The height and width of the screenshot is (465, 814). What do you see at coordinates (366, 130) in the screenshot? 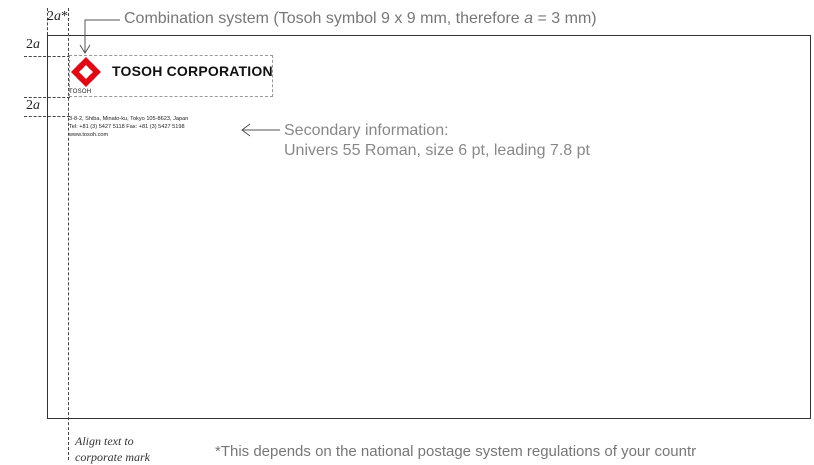
I see `secondary-info-title: Secondary information:` at bounding box center [366, 130].